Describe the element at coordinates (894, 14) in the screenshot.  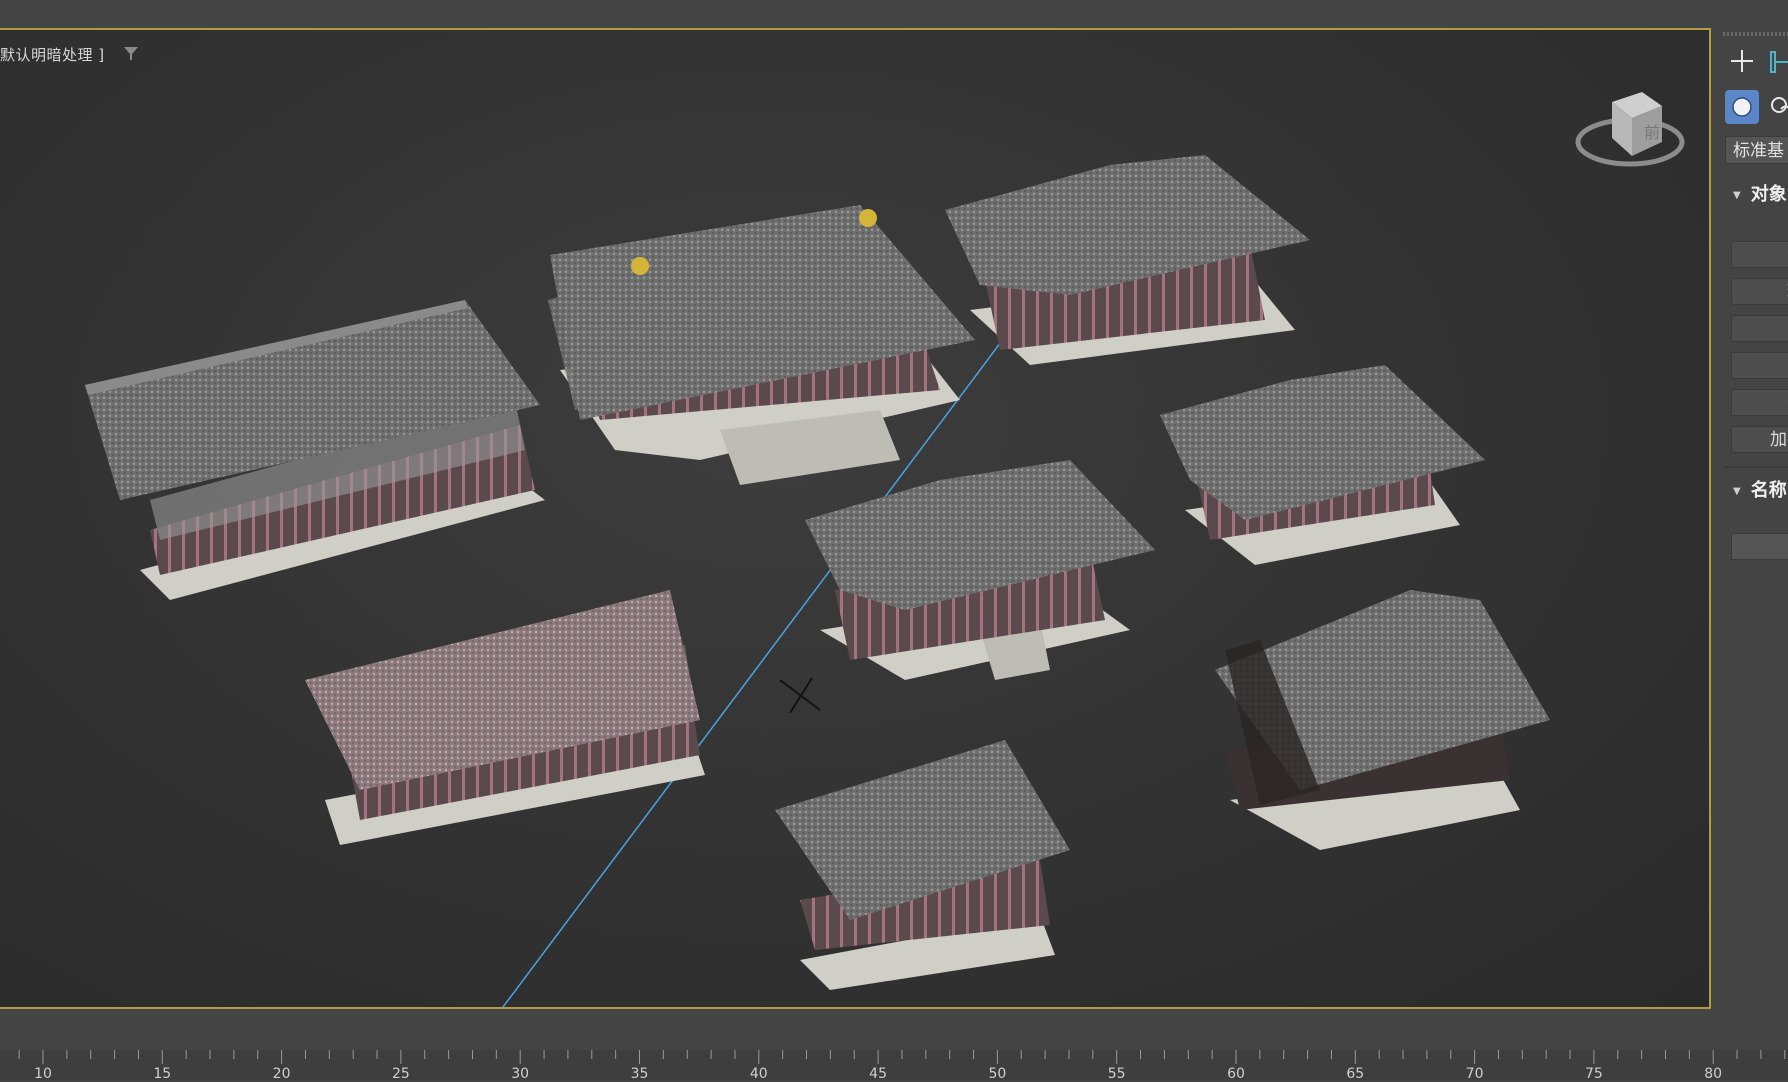
I see `top-toolbar` at that location.